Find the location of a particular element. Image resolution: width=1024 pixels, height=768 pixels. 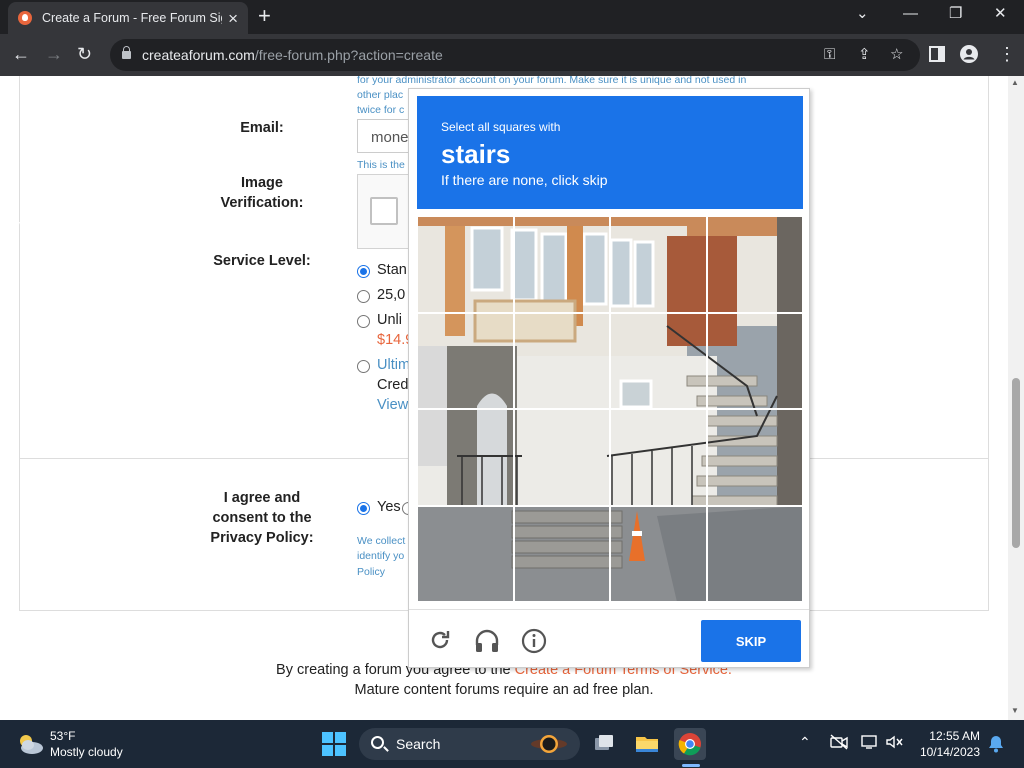

task-view-icon is located at coordinates (604, 744).